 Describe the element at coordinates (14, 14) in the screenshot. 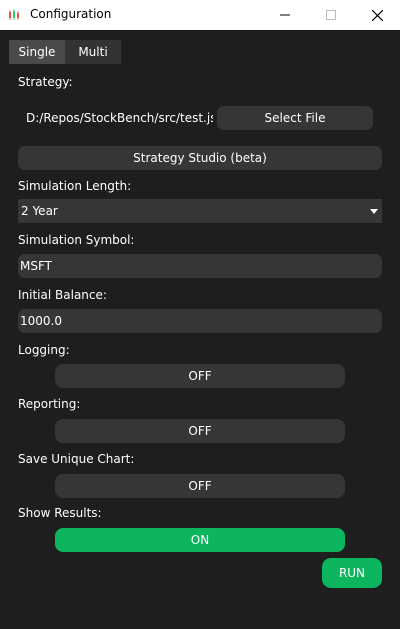

I see `candlestick-chart-icon` at that location.